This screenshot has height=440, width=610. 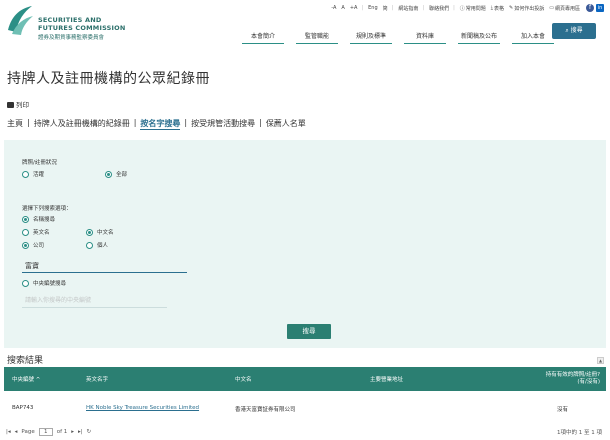 I want to click on lang-sc-link: 简, so click(x=385, y=8).